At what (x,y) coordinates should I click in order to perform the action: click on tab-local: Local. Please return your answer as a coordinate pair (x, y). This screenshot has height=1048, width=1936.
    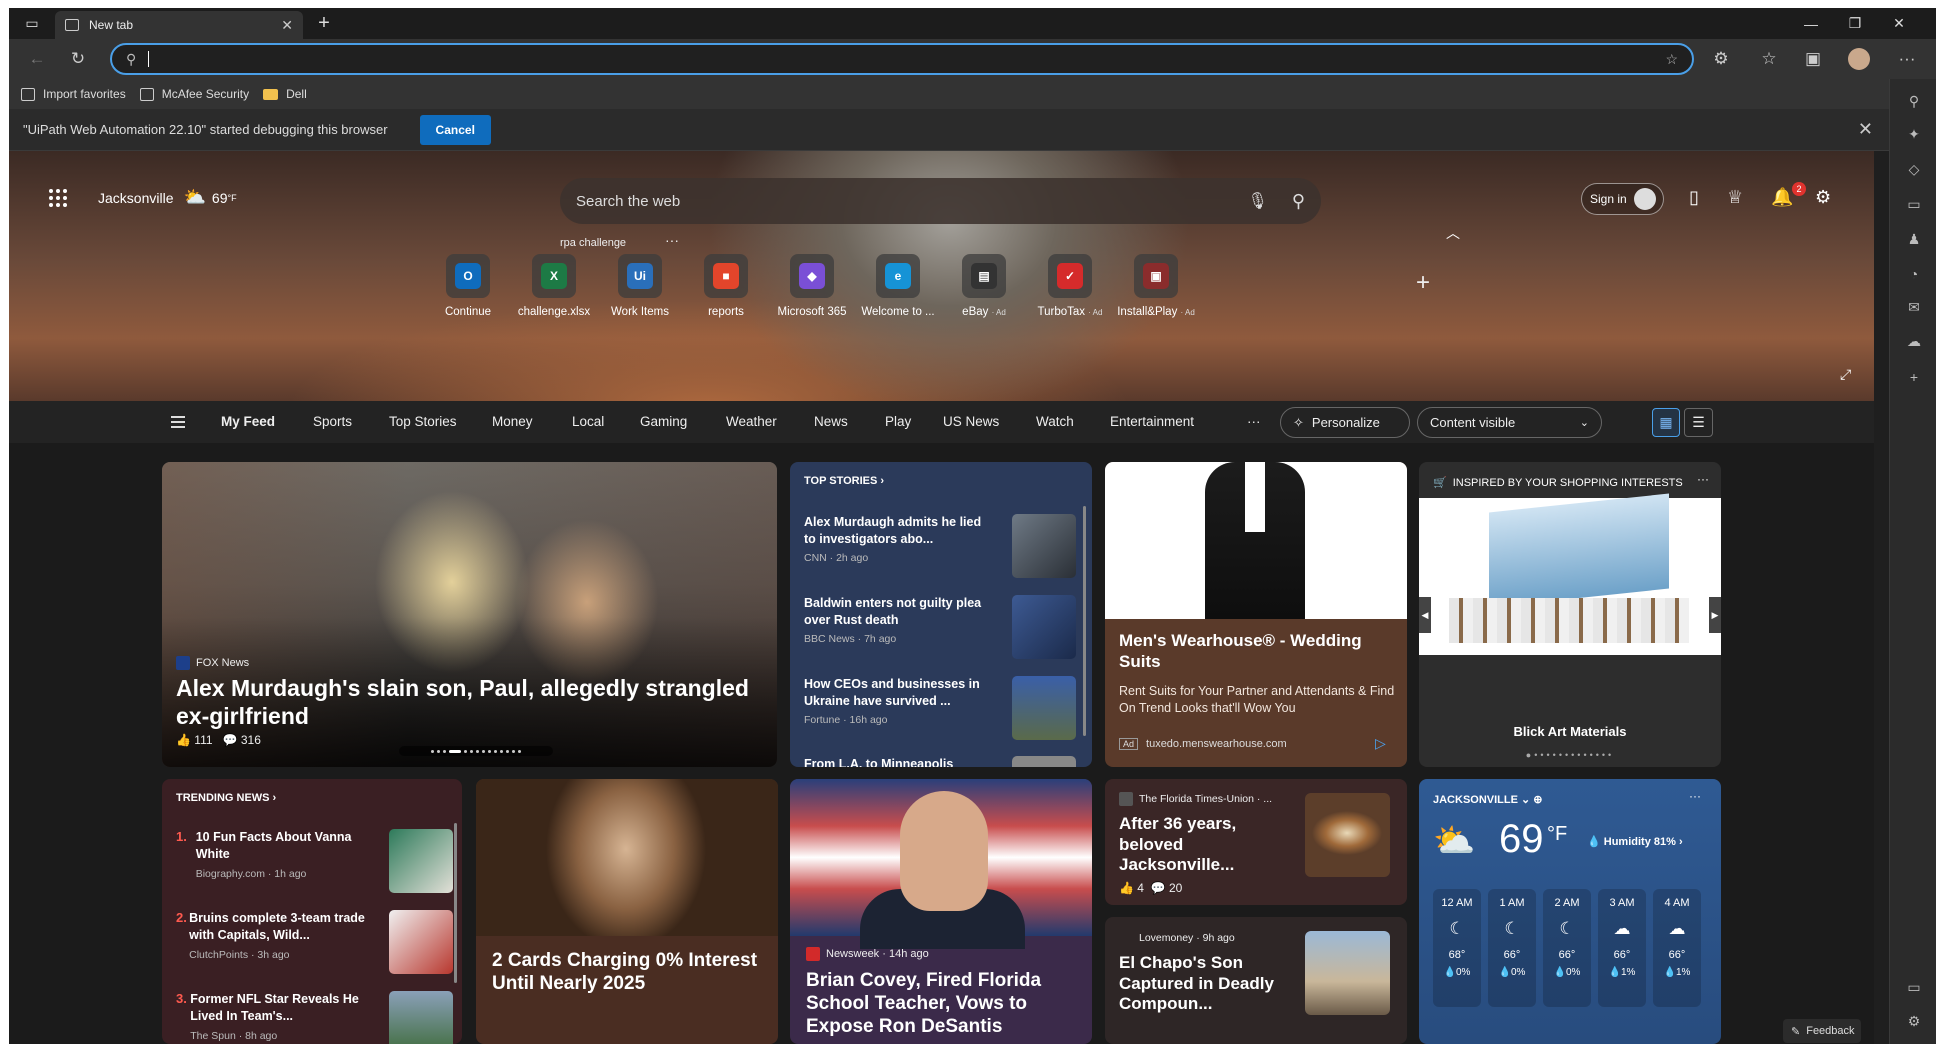
    Looking at the image, I should click on (588, 421).